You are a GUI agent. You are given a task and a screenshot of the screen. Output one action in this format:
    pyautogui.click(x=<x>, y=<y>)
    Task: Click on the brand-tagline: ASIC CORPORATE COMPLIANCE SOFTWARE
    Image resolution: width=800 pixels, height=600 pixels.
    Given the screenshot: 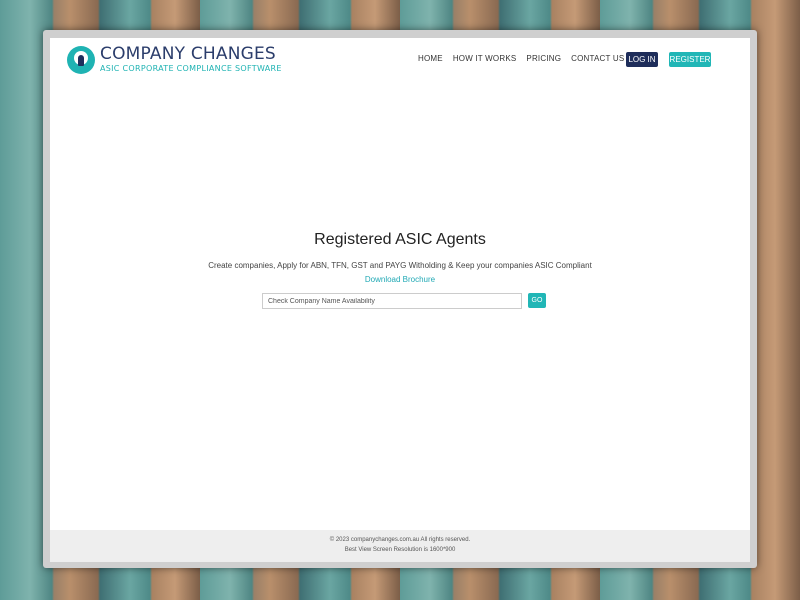 What is the action you would take?
    pyautogui.click(x=191, y=68)
    